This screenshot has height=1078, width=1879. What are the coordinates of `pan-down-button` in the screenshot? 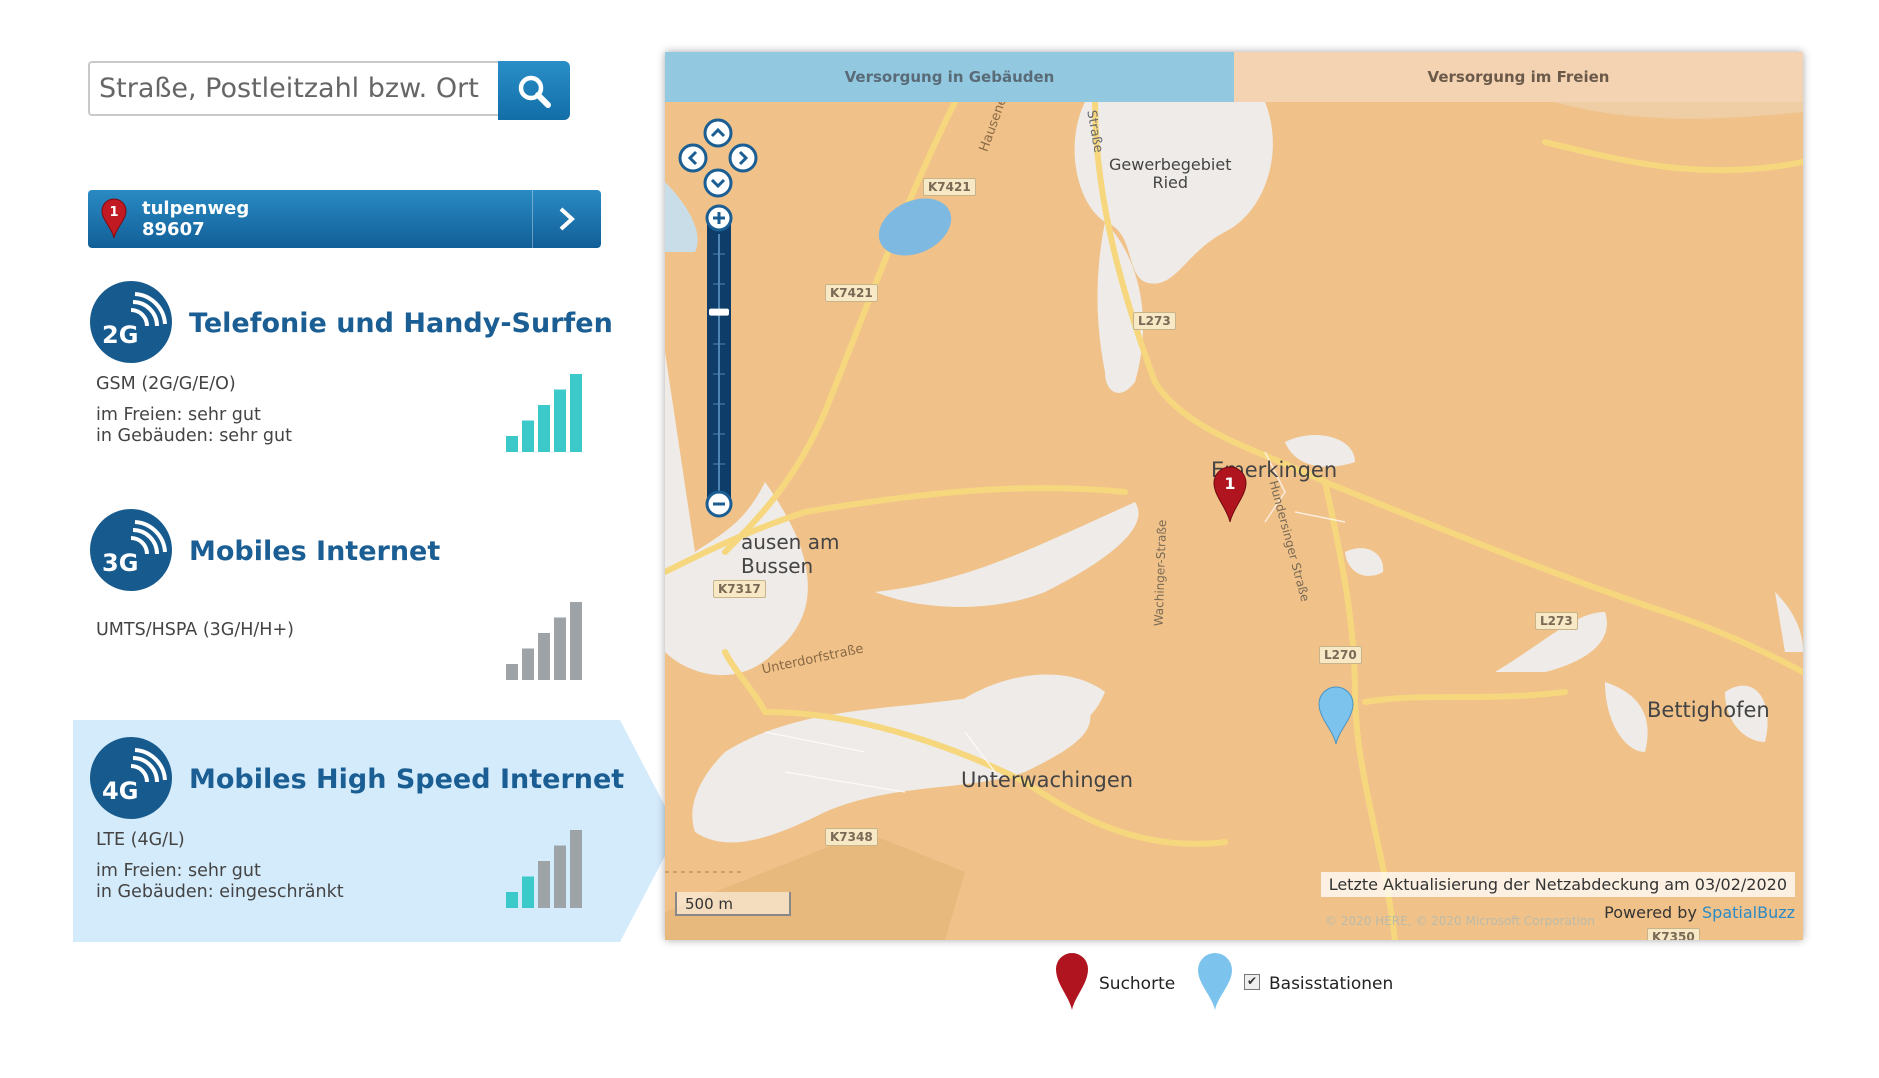 It's located at (718, 183).